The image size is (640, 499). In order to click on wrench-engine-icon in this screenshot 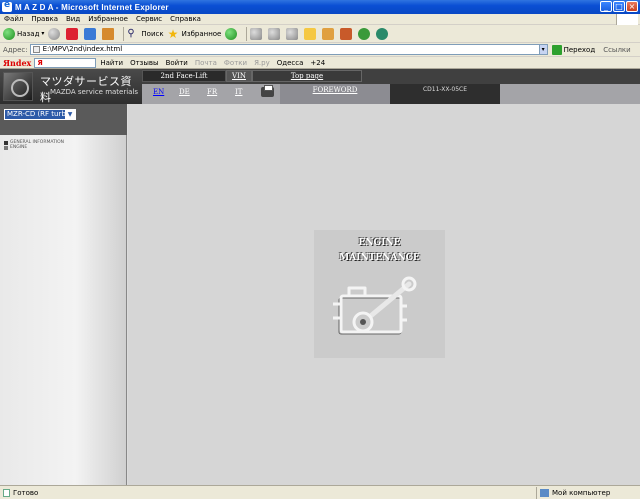, I will do `click(375, 305)`.